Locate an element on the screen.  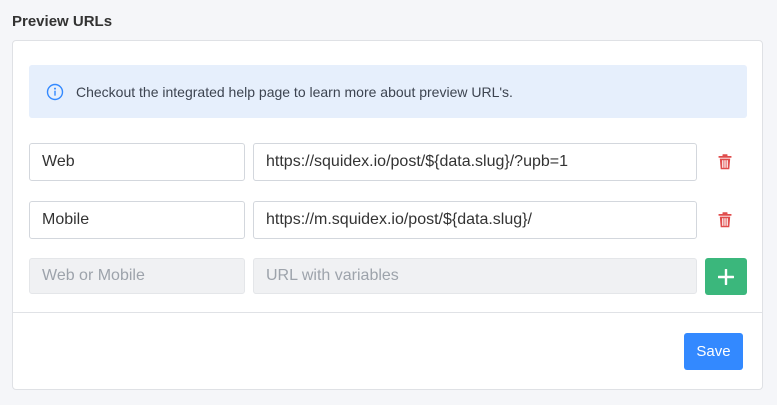
section-title: Preview URLs is located at coordinates (62, 21).